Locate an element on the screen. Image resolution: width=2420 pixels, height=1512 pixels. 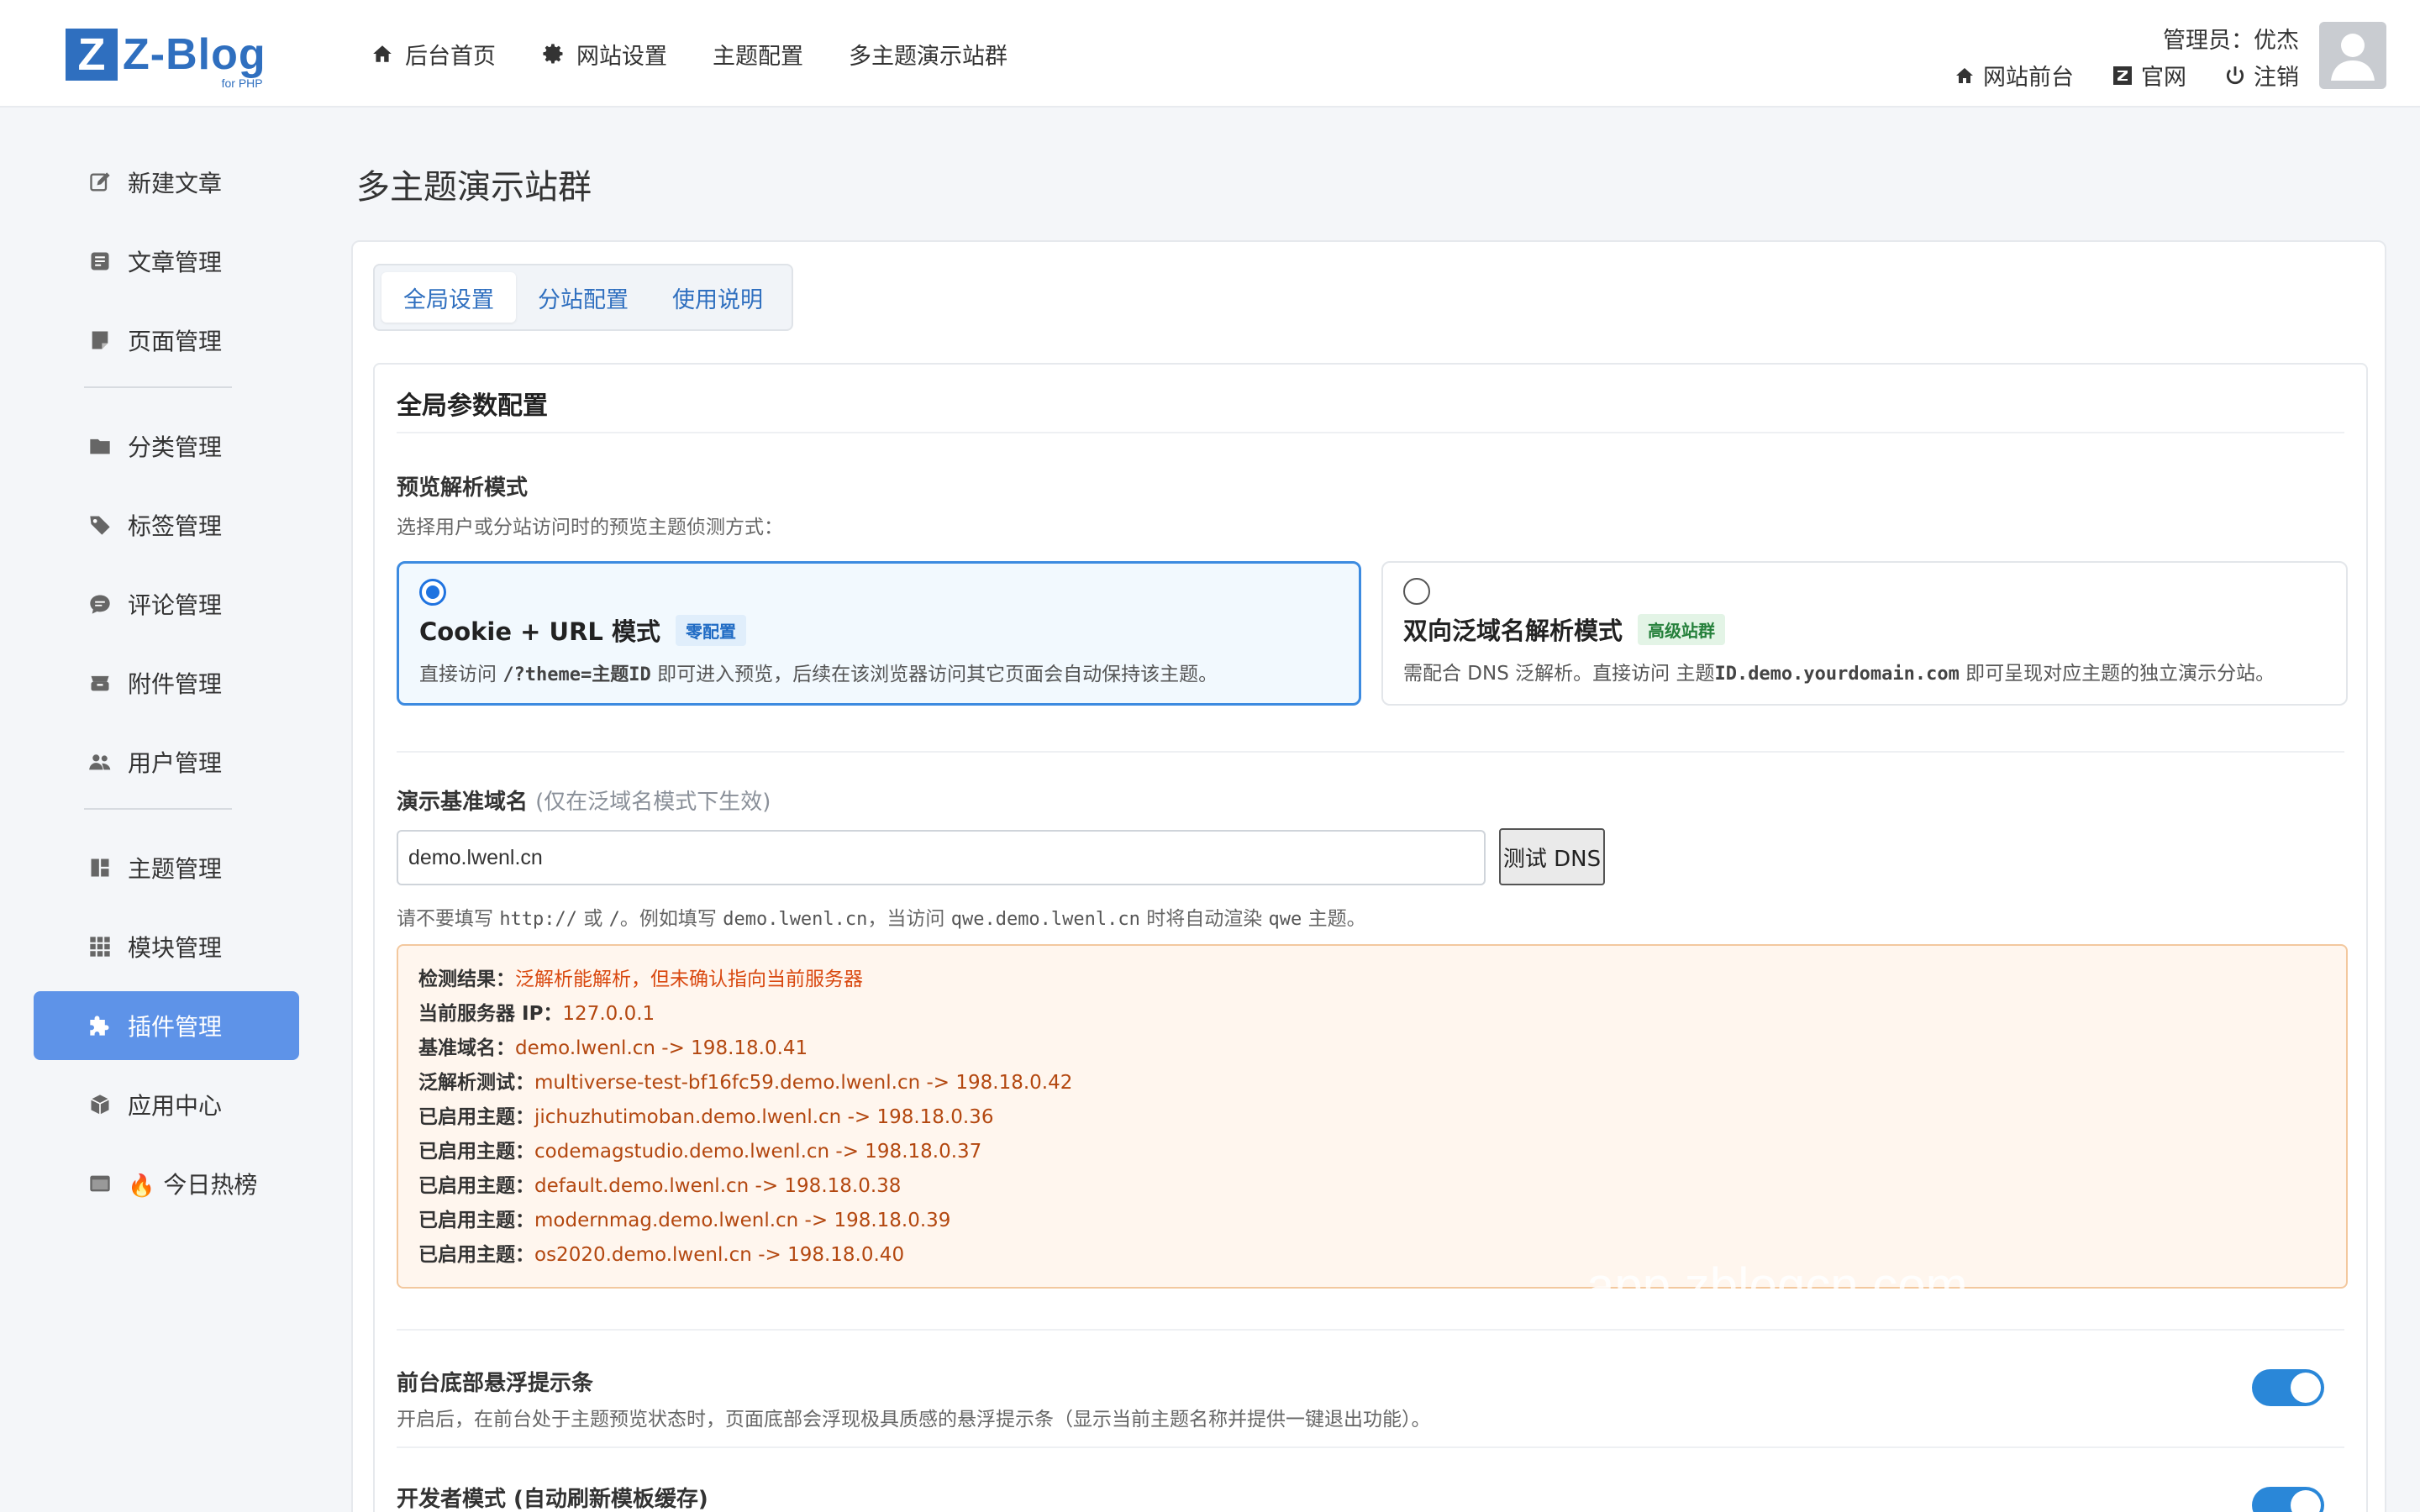
power-icon is located at coordinates (2235, 75).